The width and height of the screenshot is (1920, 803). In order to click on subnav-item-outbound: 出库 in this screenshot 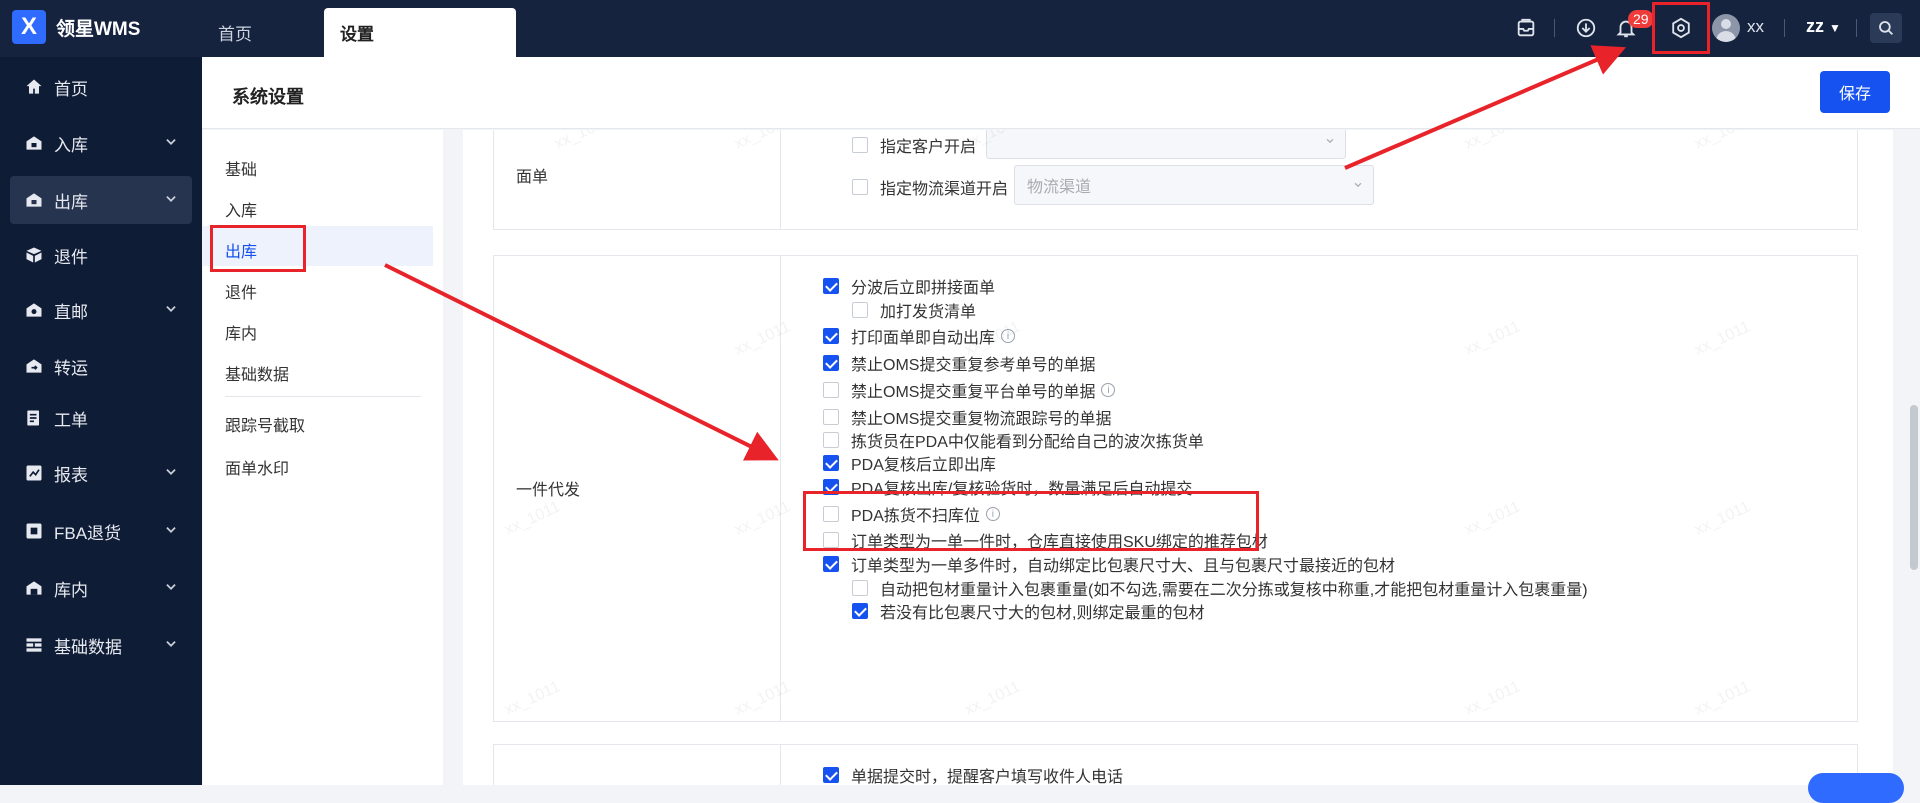, I will do `click(241, 250)`.